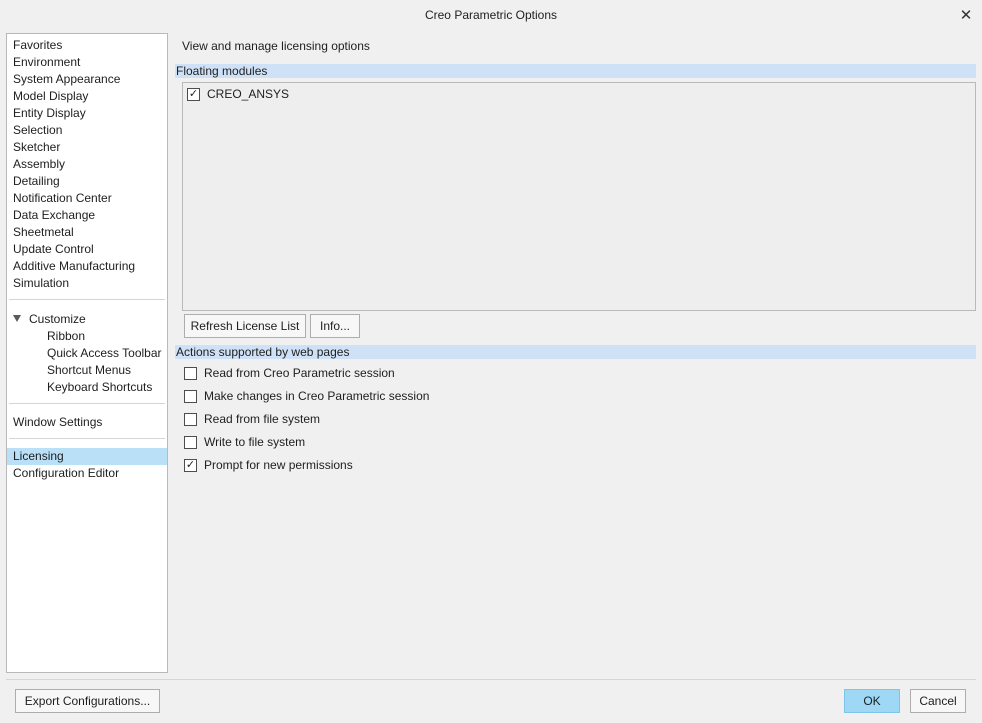 This screenshot has height=723, width=982. What do you see at coordinates (87, 181) in the screenshot?
I see `nav-item-detailing: Detailing` at bounding box center [87, 181].